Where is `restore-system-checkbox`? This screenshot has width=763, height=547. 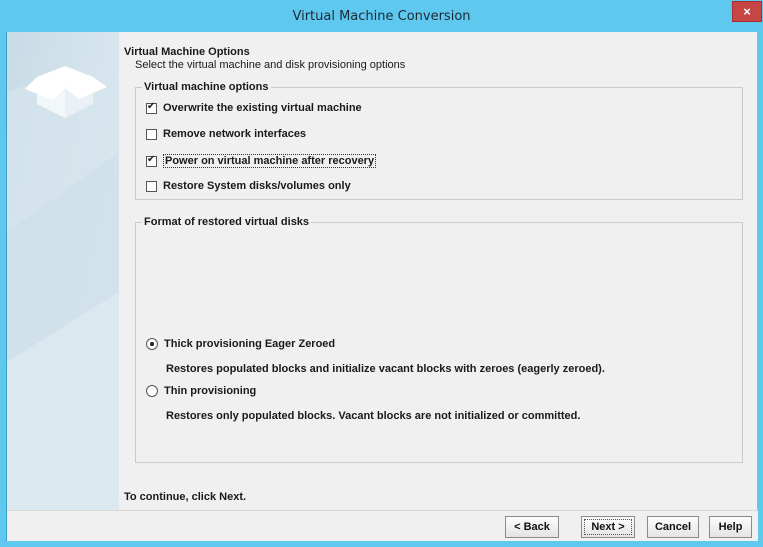 restore-system-checkbox is located at coordinates (151, 186).